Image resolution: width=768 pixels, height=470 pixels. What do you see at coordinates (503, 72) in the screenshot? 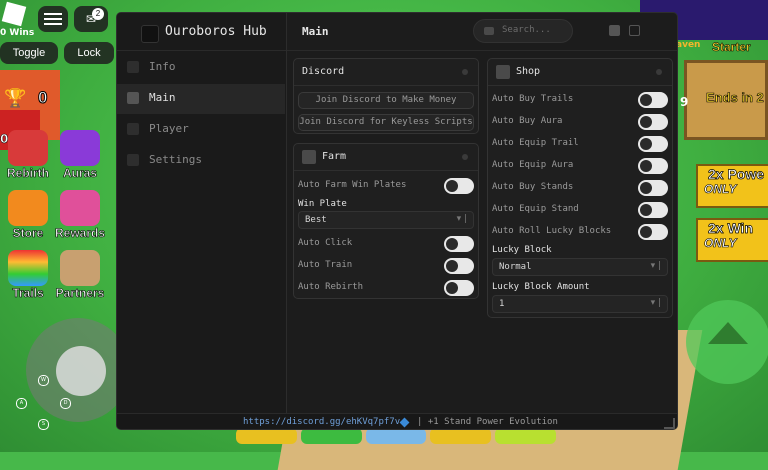
I see `shop-icon` at bounding box center [503, 72].